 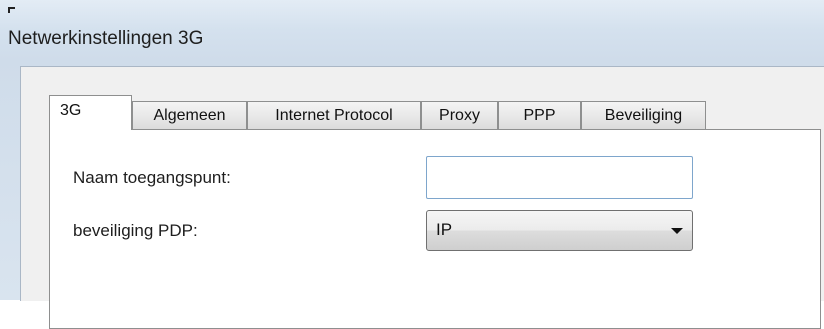 What do you see at coordinates (106, 38) in the screenshot?
I see `window-title: Netwerkinstellingen 3G` at bounding box center [106, 38].